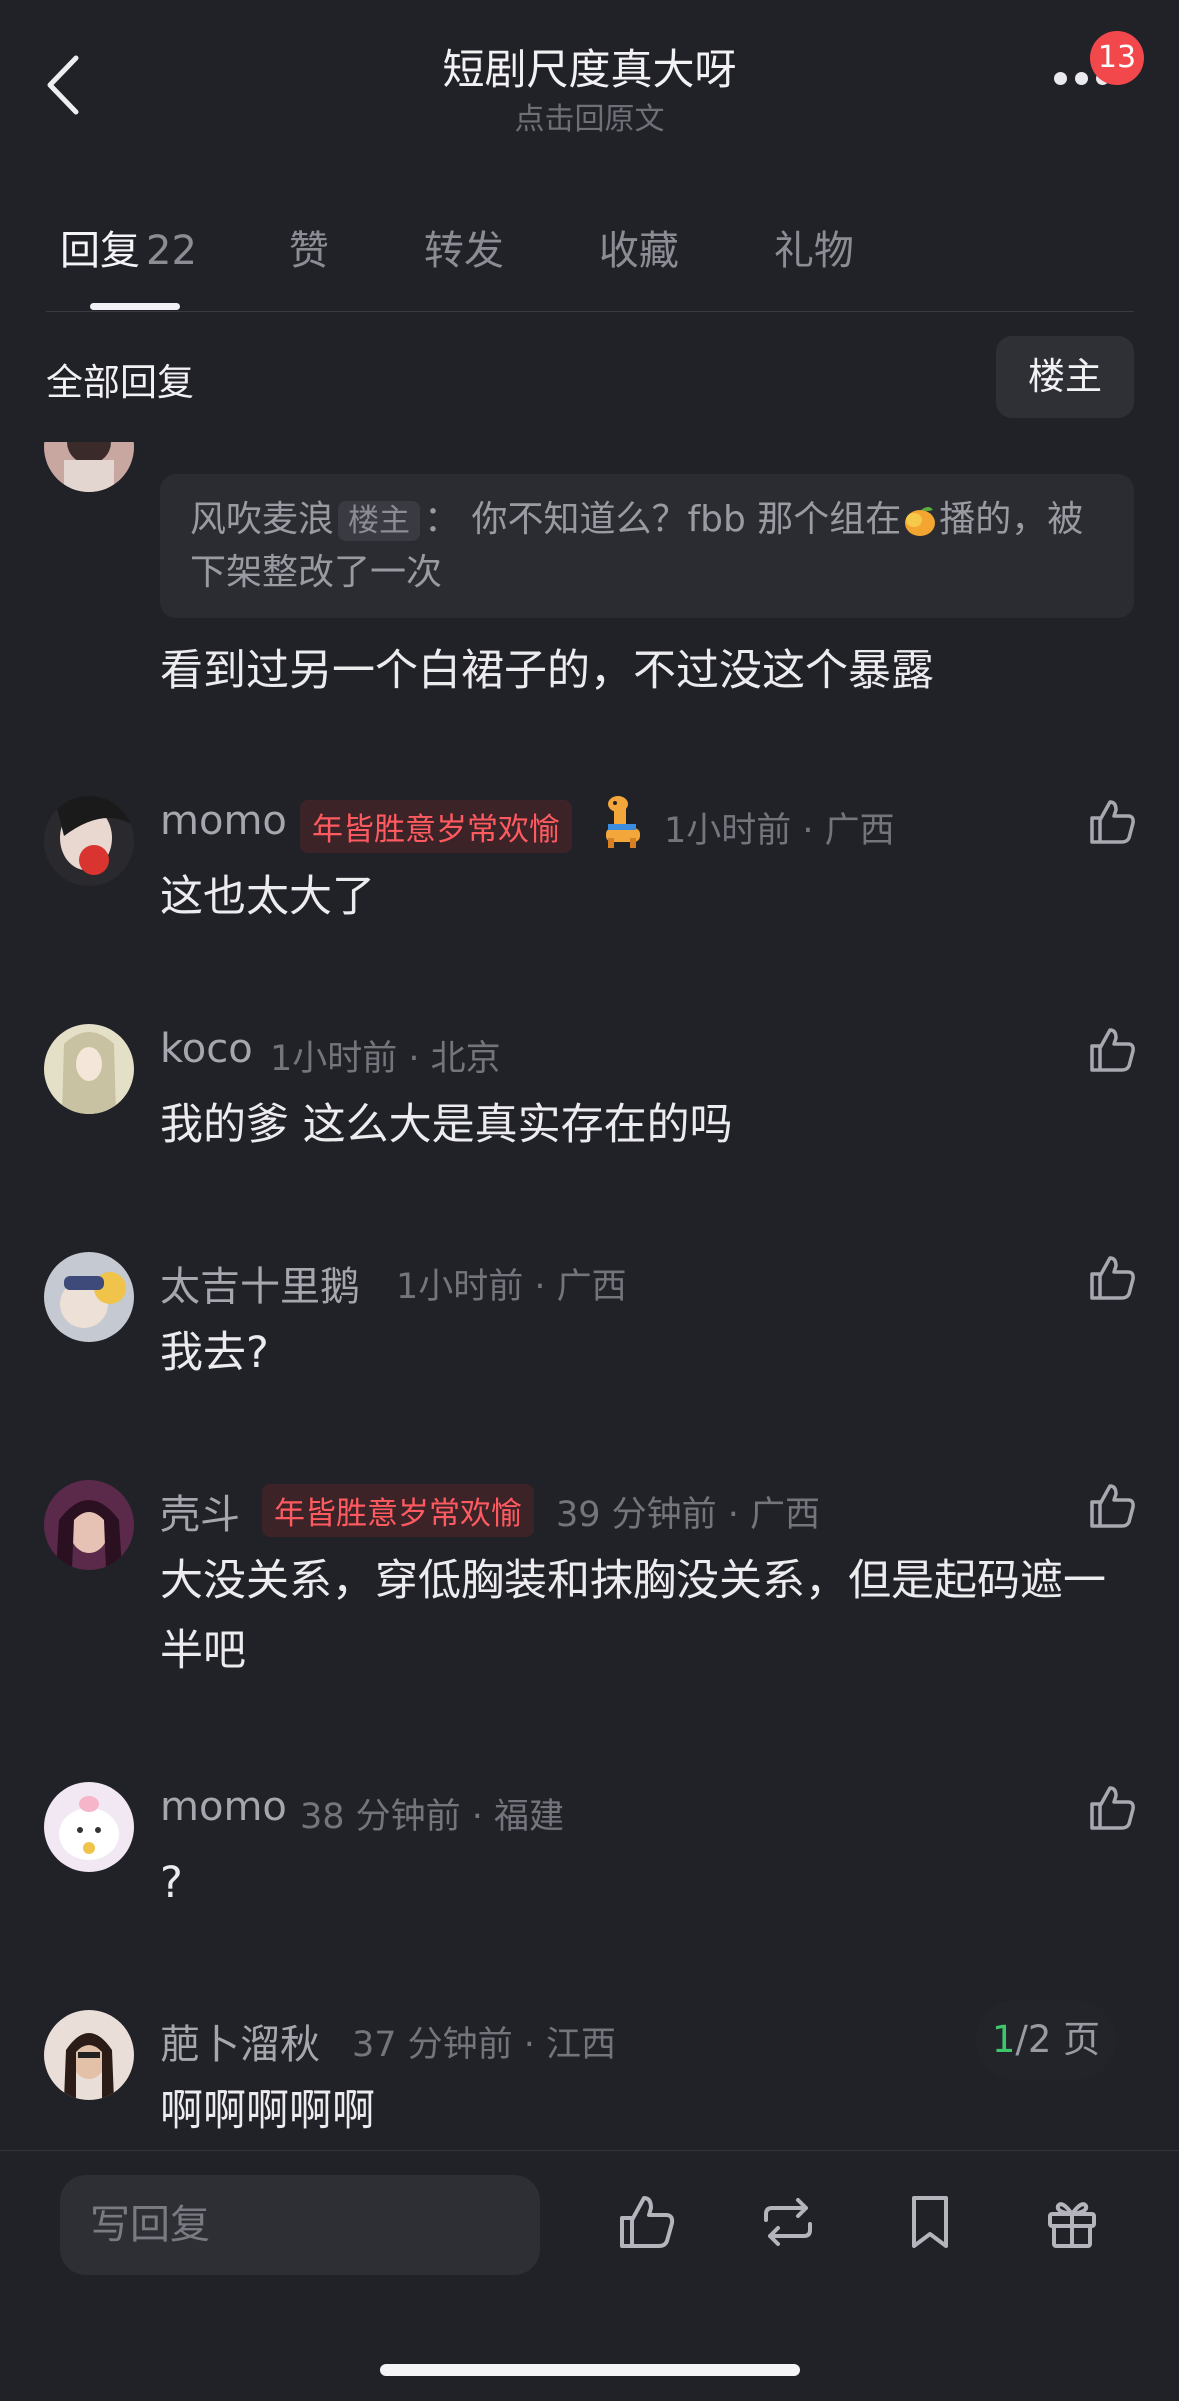 The height and width of the screenshot is (2401, 1179). What do you see at coordinates (1117, 58) in the screenshot?
I see `notification-badge: 13` at bounding box center [1117, 58].